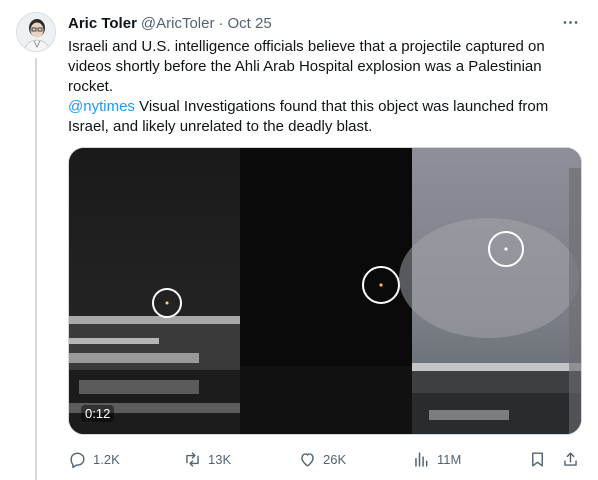  What do you see at coordinates (335, 459) in the screenshot?
I see `like-count: 26K` at bounding box center [335, 459].